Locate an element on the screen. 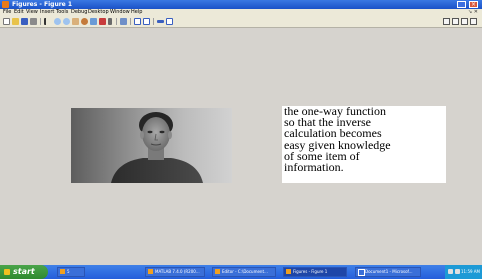 The width and height of the screenshot is (482, 279). start-label: start is located at coordinates (24, 271).